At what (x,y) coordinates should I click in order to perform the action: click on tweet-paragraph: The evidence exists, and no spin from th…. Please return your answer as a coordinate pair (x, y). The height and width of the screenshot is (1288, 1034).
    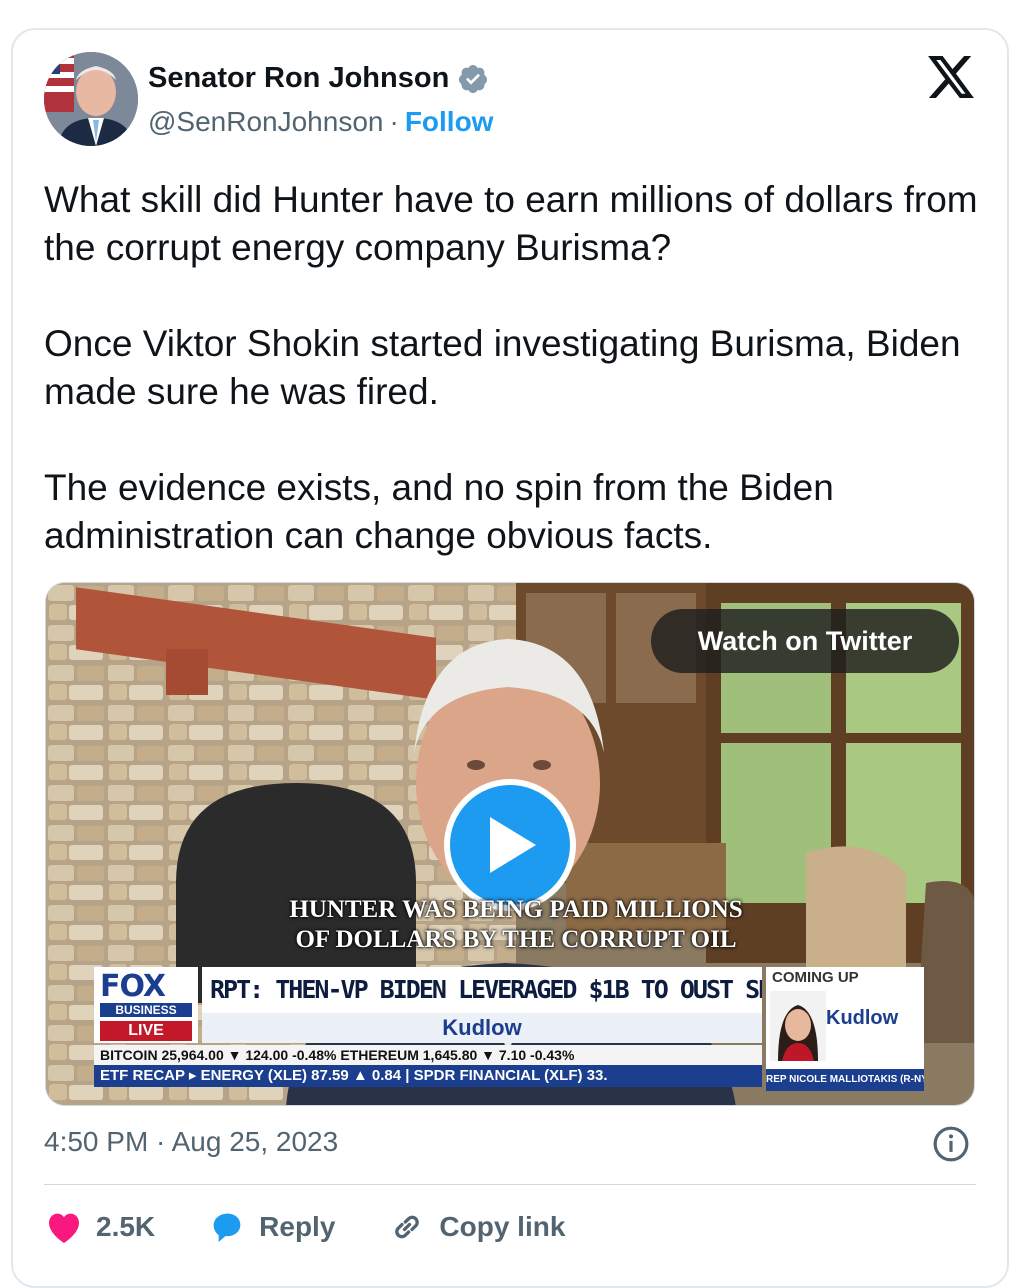
    Looking at the image, I should click on (439, 511).